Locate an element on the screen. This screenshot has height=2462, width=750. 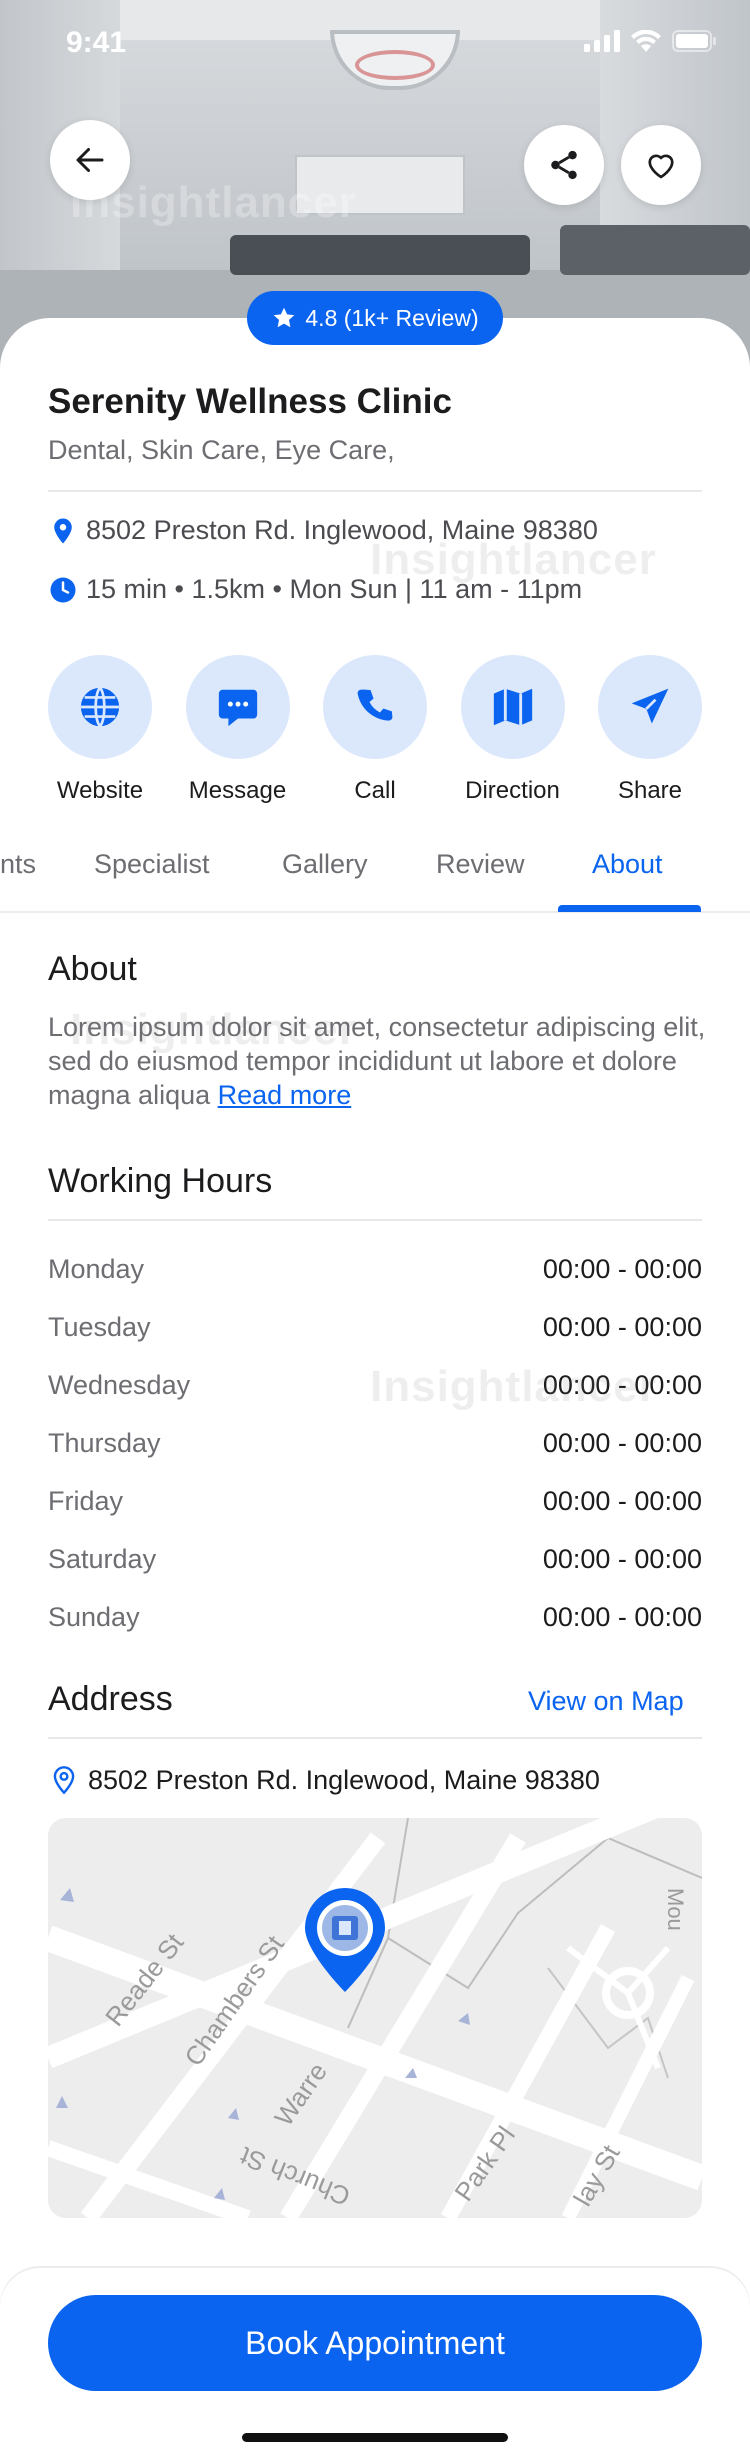
working-hours-heading: Working Hours is located at coordinates (160, 1181).